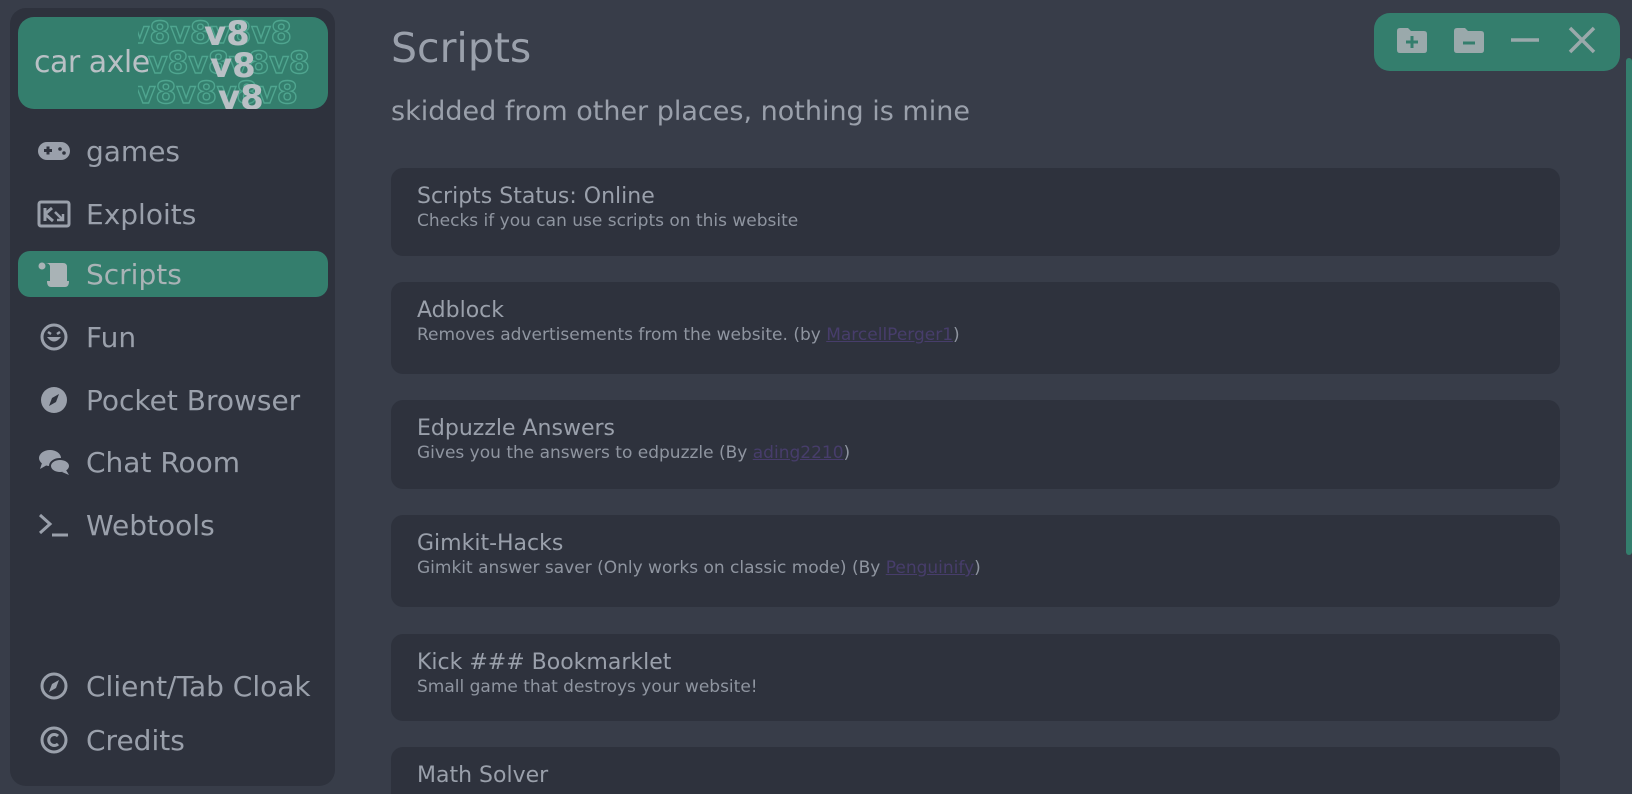  I want to click on card-description: Small game that destroys your website!, so click(587, 687).